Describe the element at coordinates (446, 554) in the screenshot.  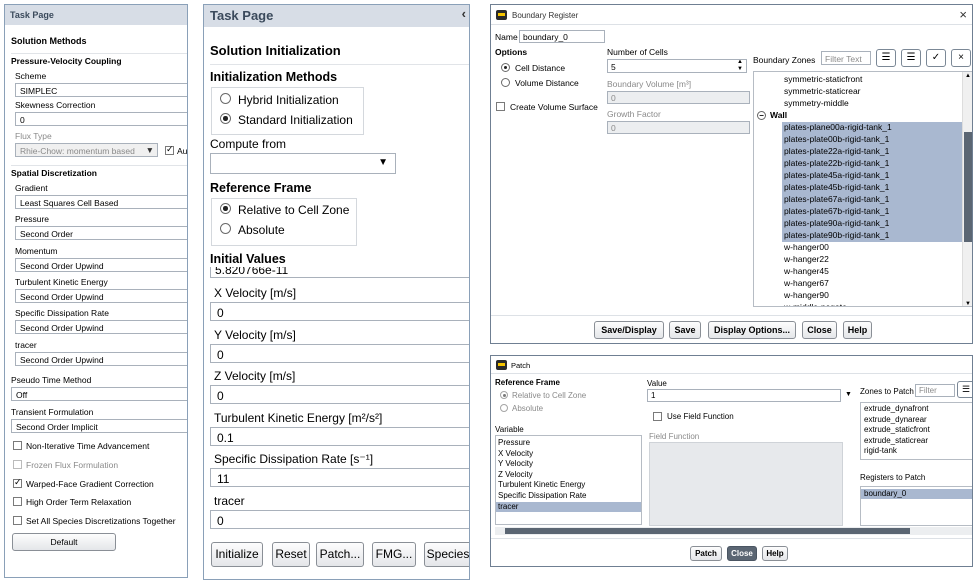
I see `action-button: Species` at that location.